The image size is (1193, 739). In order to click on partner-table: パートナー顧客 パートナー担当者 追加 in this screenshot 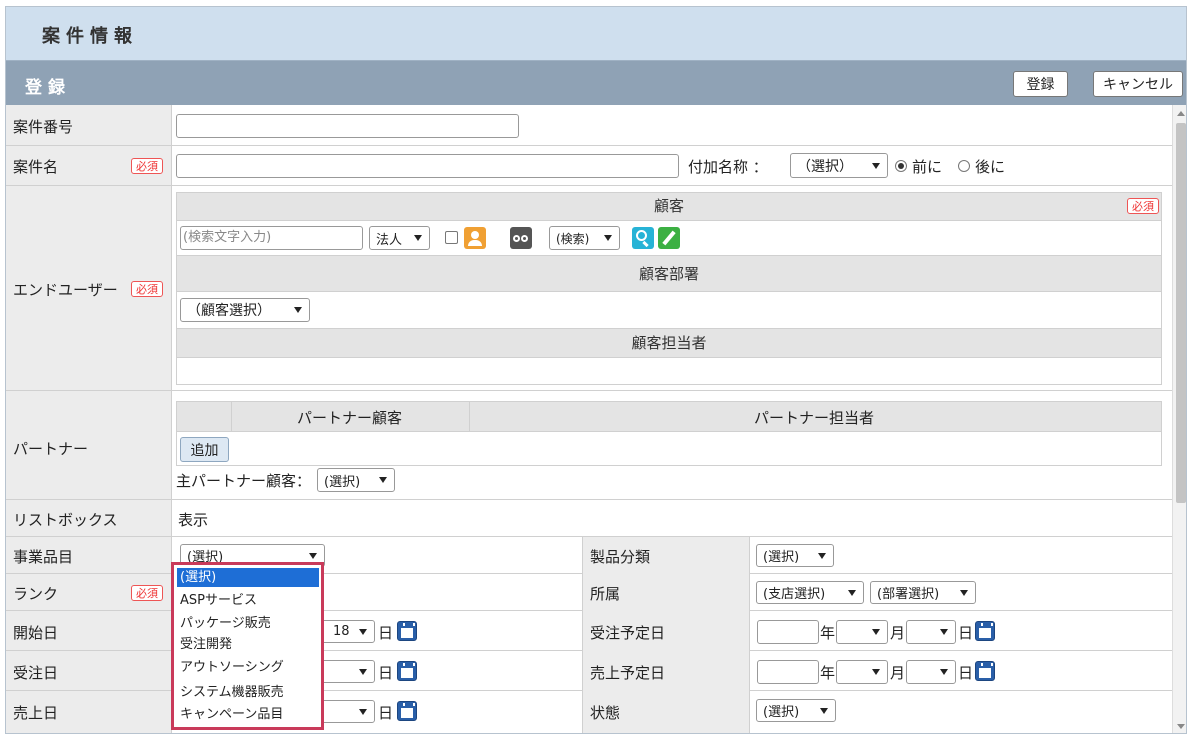, I will do `click(669, 433)`.